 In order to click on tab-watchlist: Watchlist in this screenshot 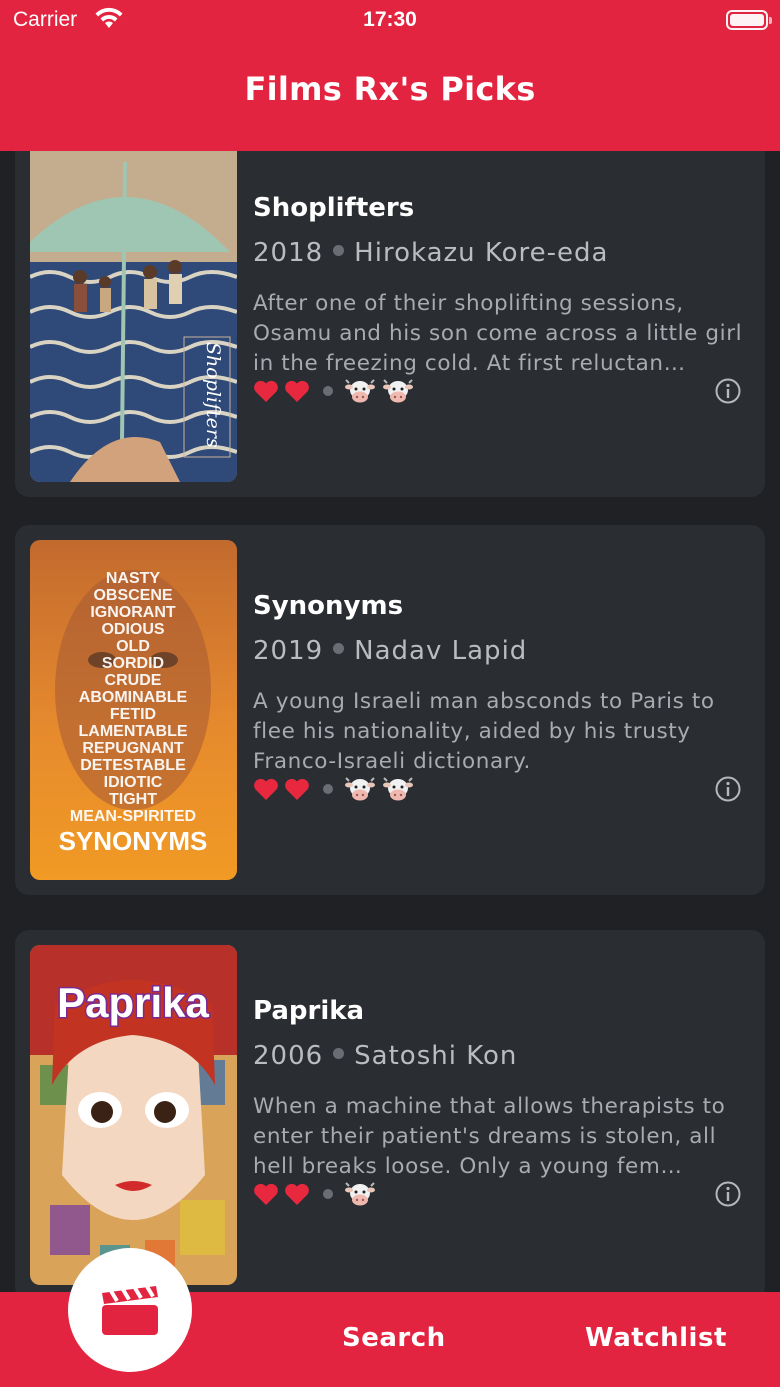, I will do `click(656, 1338)`.